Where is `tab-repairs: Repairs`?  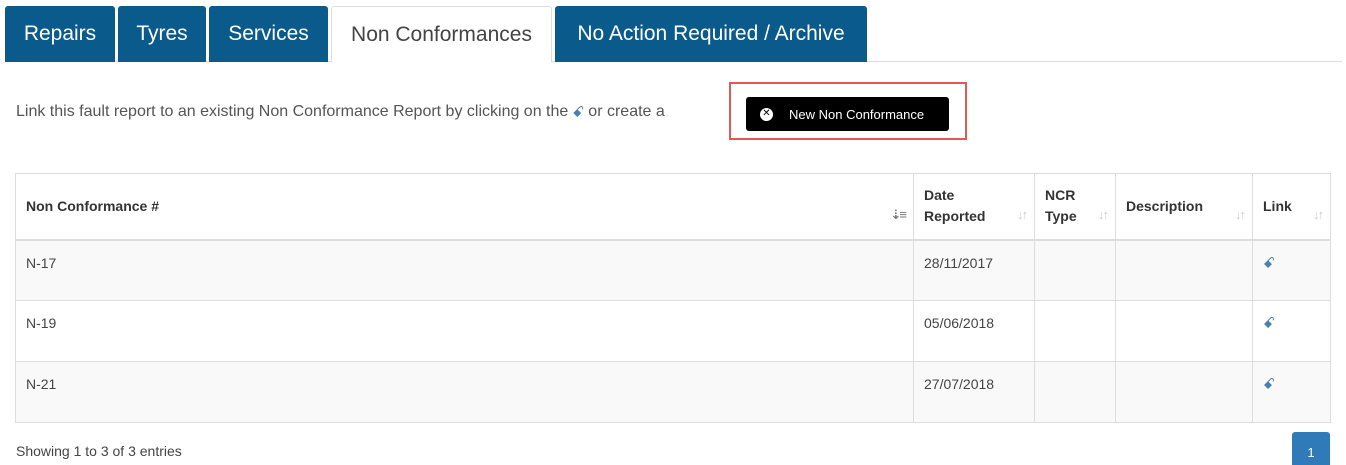
tab-repairs: Repairs is located at coordinates (60, 34).